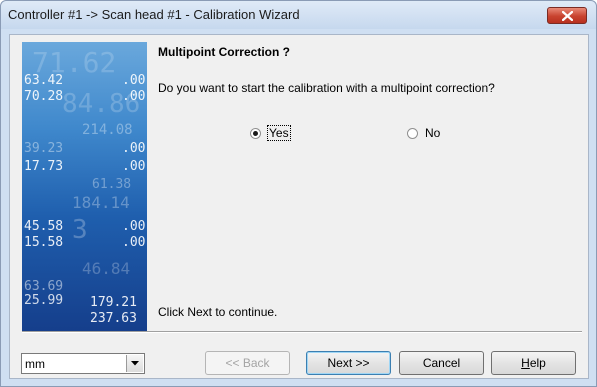 This screenshot has height=387, width=597. I want to click on side-num-1: 63.42, so click(43, 80).